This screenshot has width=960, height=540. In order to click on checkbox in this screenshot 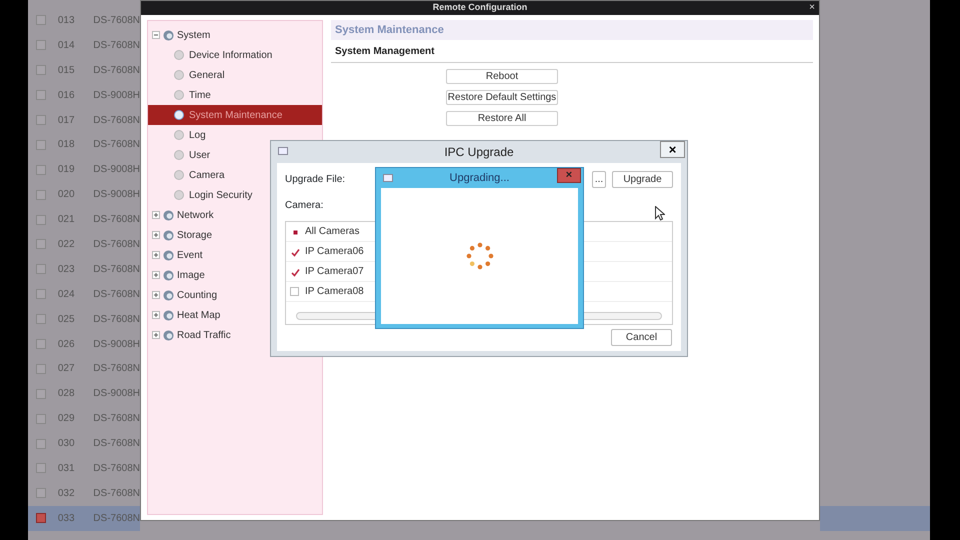, I will do `click(294, 291)`.